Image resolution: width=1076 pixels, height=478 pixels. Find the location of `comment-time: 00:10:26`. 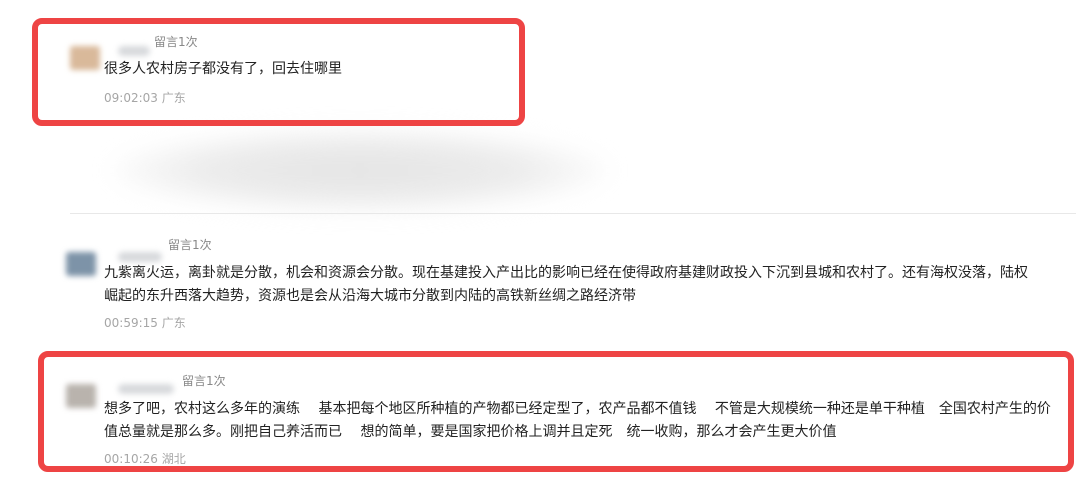

comment-time: 00:10:26 is located at coordinates (131, 459).